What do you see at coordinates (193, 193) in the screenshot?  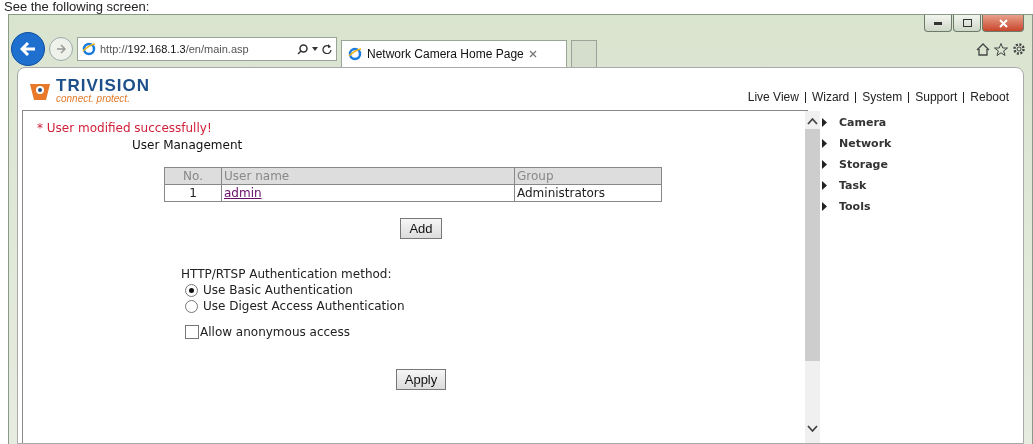 I see `table-cell: 1` at bounding box center [193, 193].